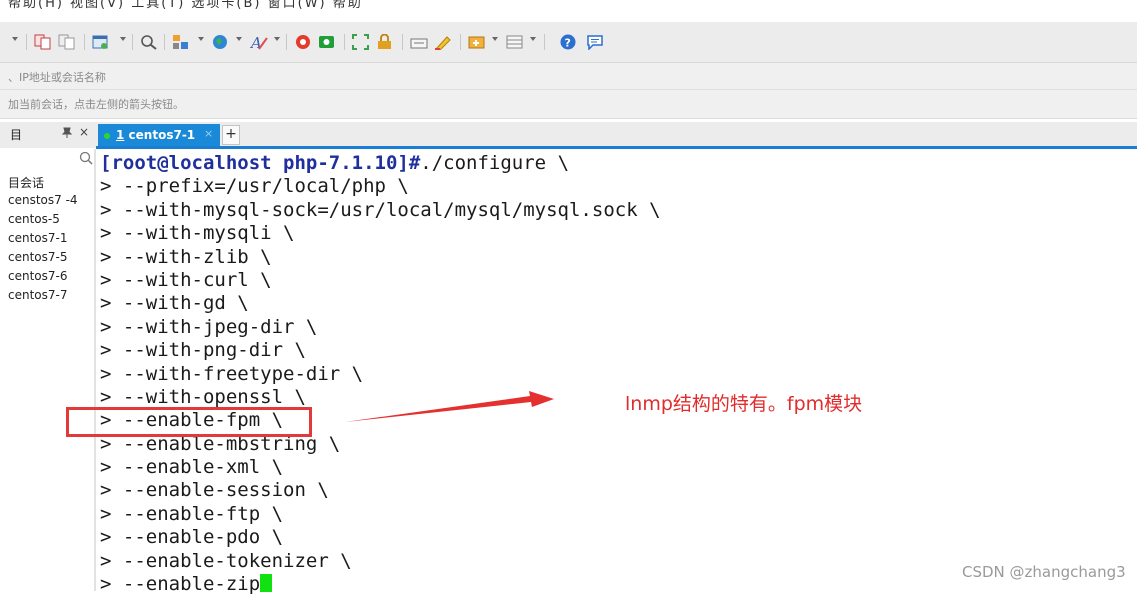  I want to click on fullscreen-icon, so click(361, 42).